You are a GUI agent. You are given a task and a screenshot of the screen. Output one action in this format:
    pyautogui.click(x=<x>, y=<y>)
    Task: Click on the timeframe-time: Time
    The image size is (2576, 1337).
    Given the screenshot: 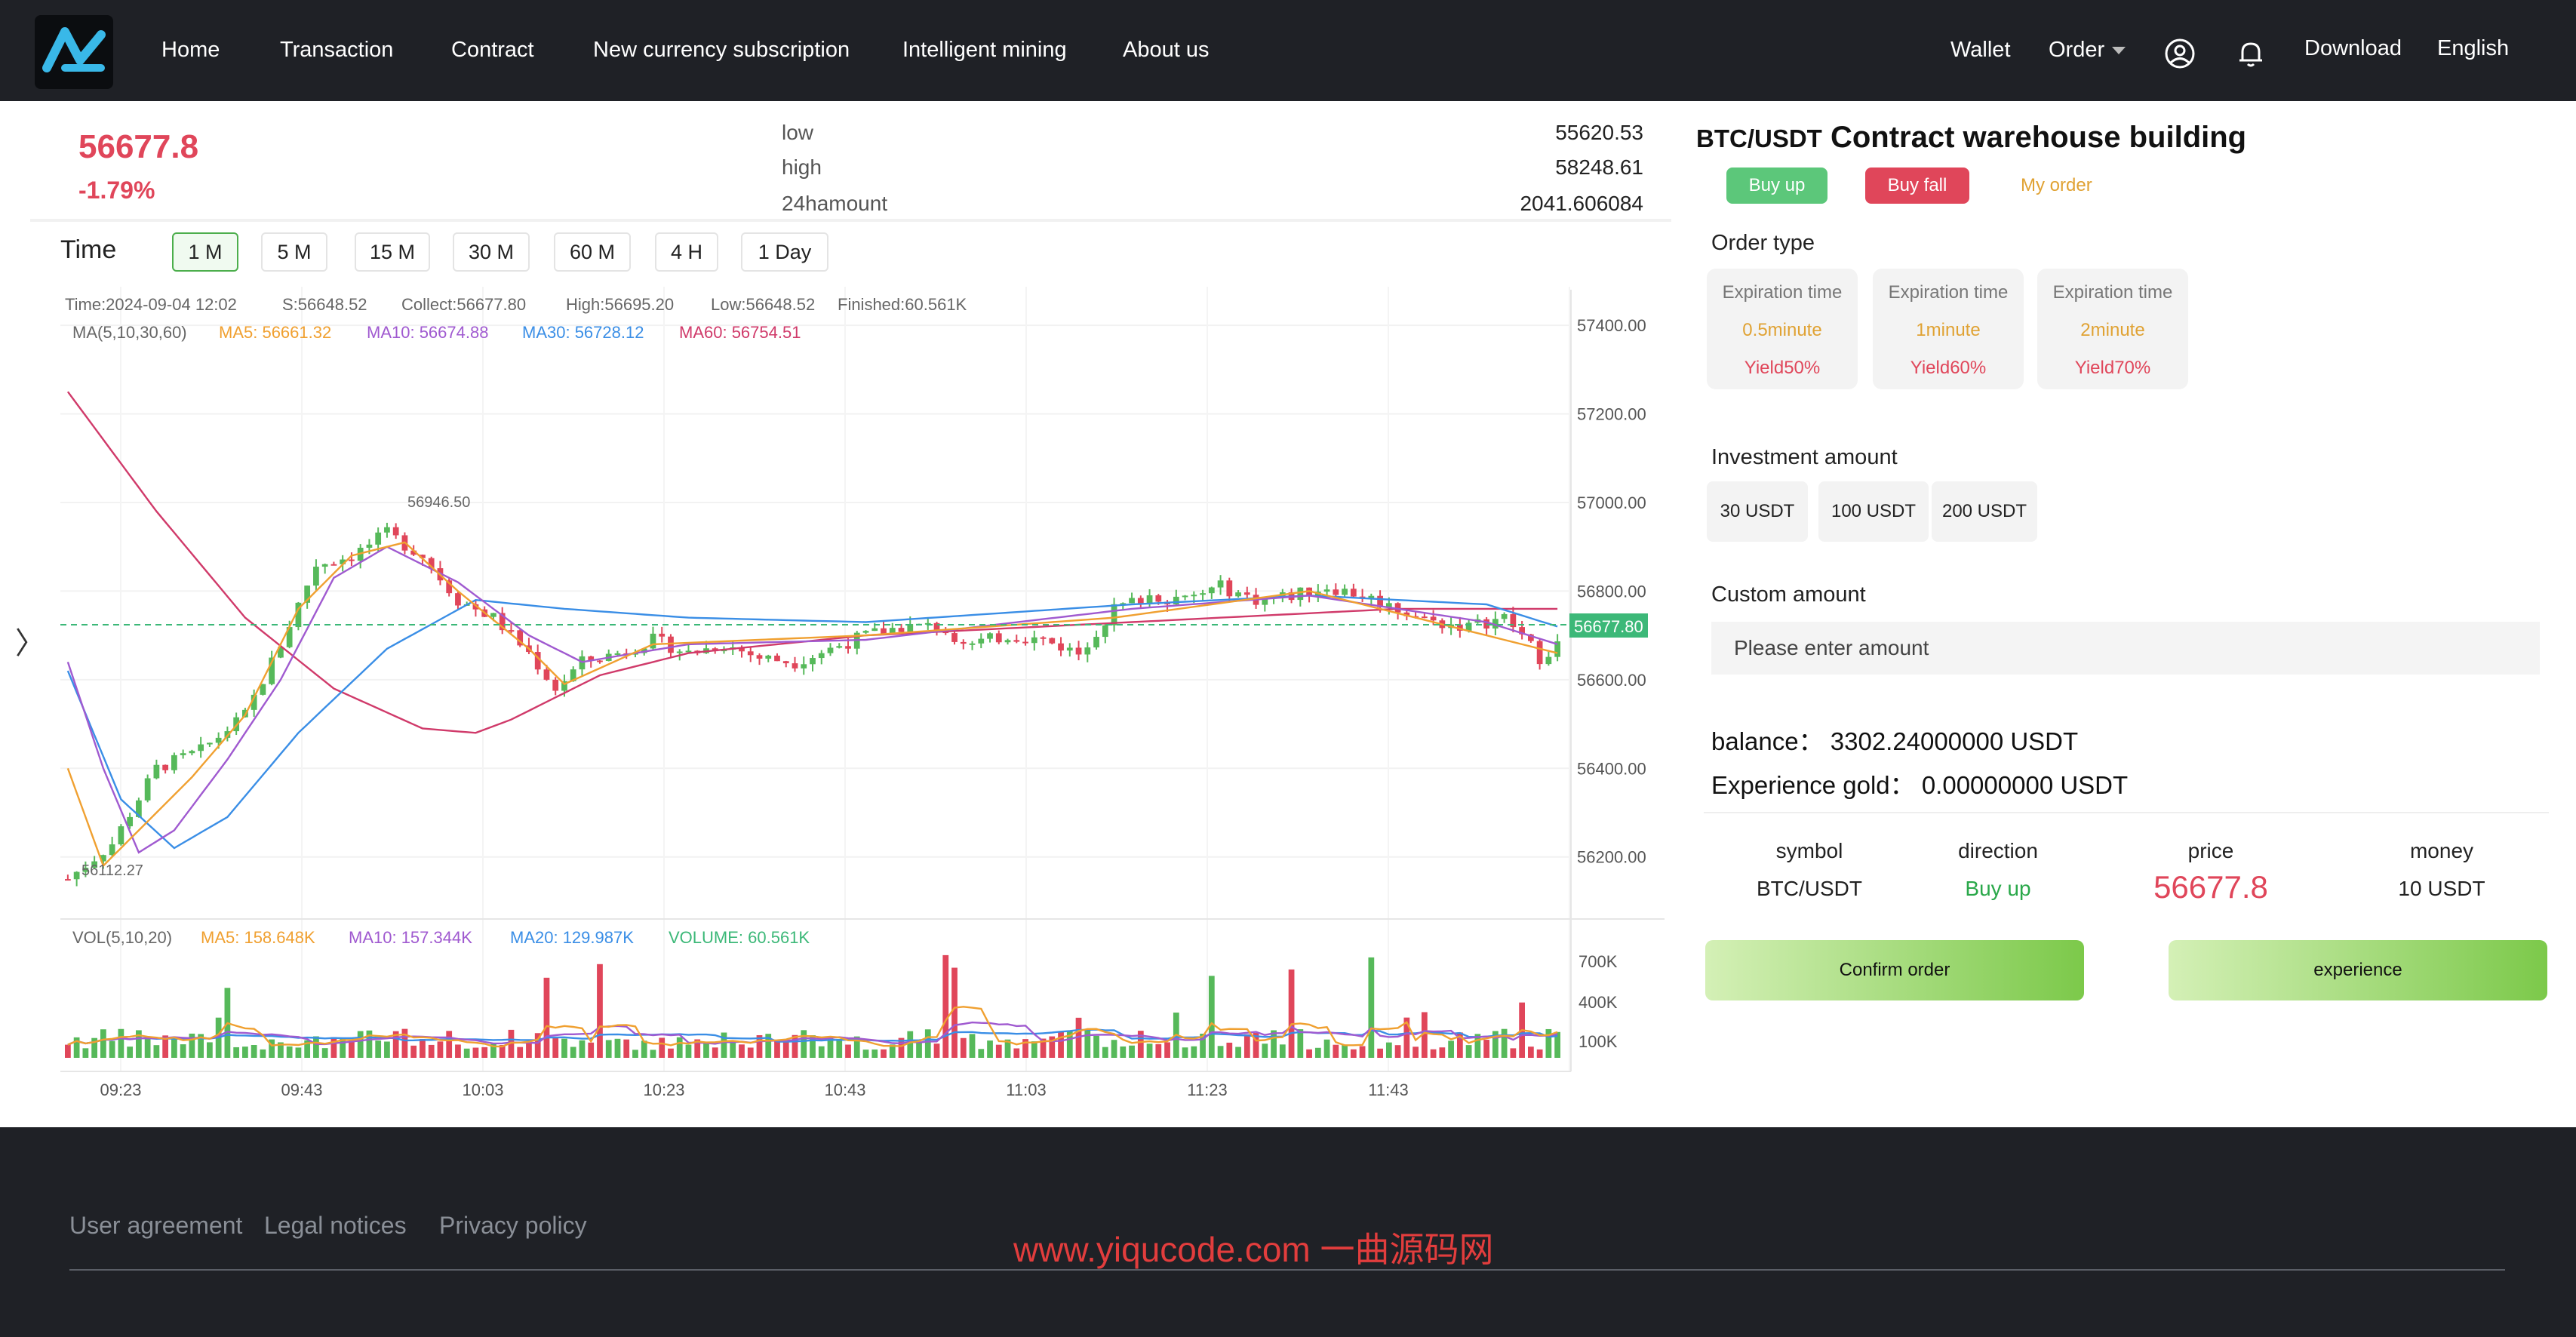 What is the action you would take?
    pyautogui.click(x=88, y=250)
    